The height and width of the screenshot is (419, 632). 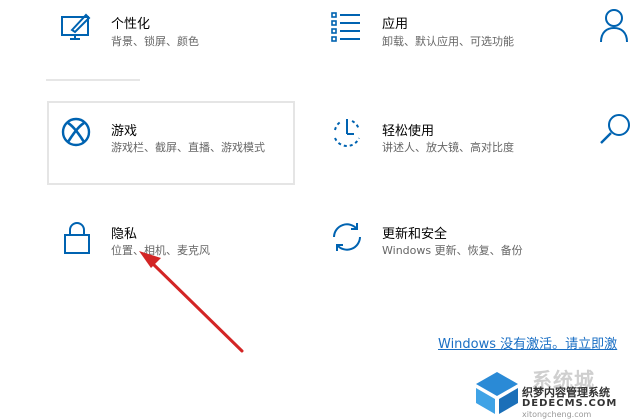 What do you see at coordinates (155, 41) in the screenshot?
I see `tile-subtitle: 背景、锁屏、颜色` at bounding box center [155, 41].